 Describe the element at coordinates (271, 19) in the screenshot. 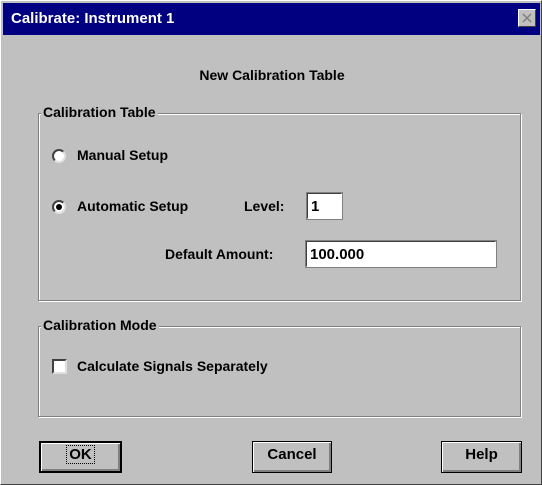

I see `title-bar: Calibrate: Instrument 1` at that location.